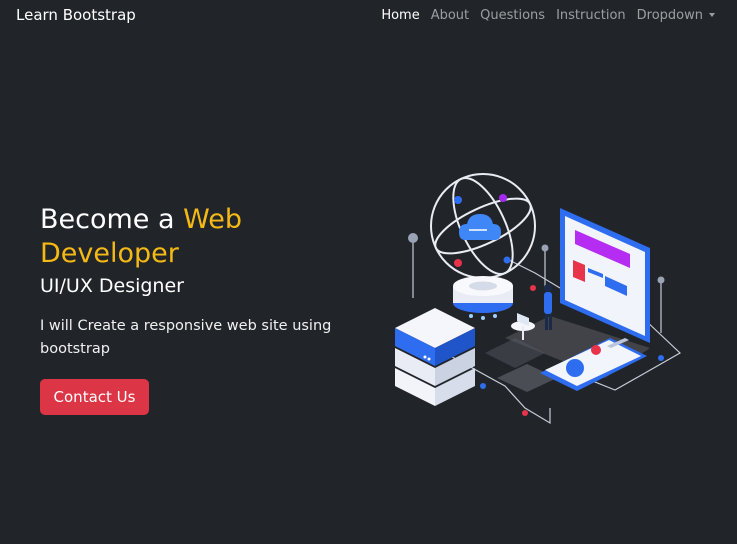 The height and width of the screenshot is (544, 737). I want to click on headline-highlight-developer: Developer, so click(109, 253).